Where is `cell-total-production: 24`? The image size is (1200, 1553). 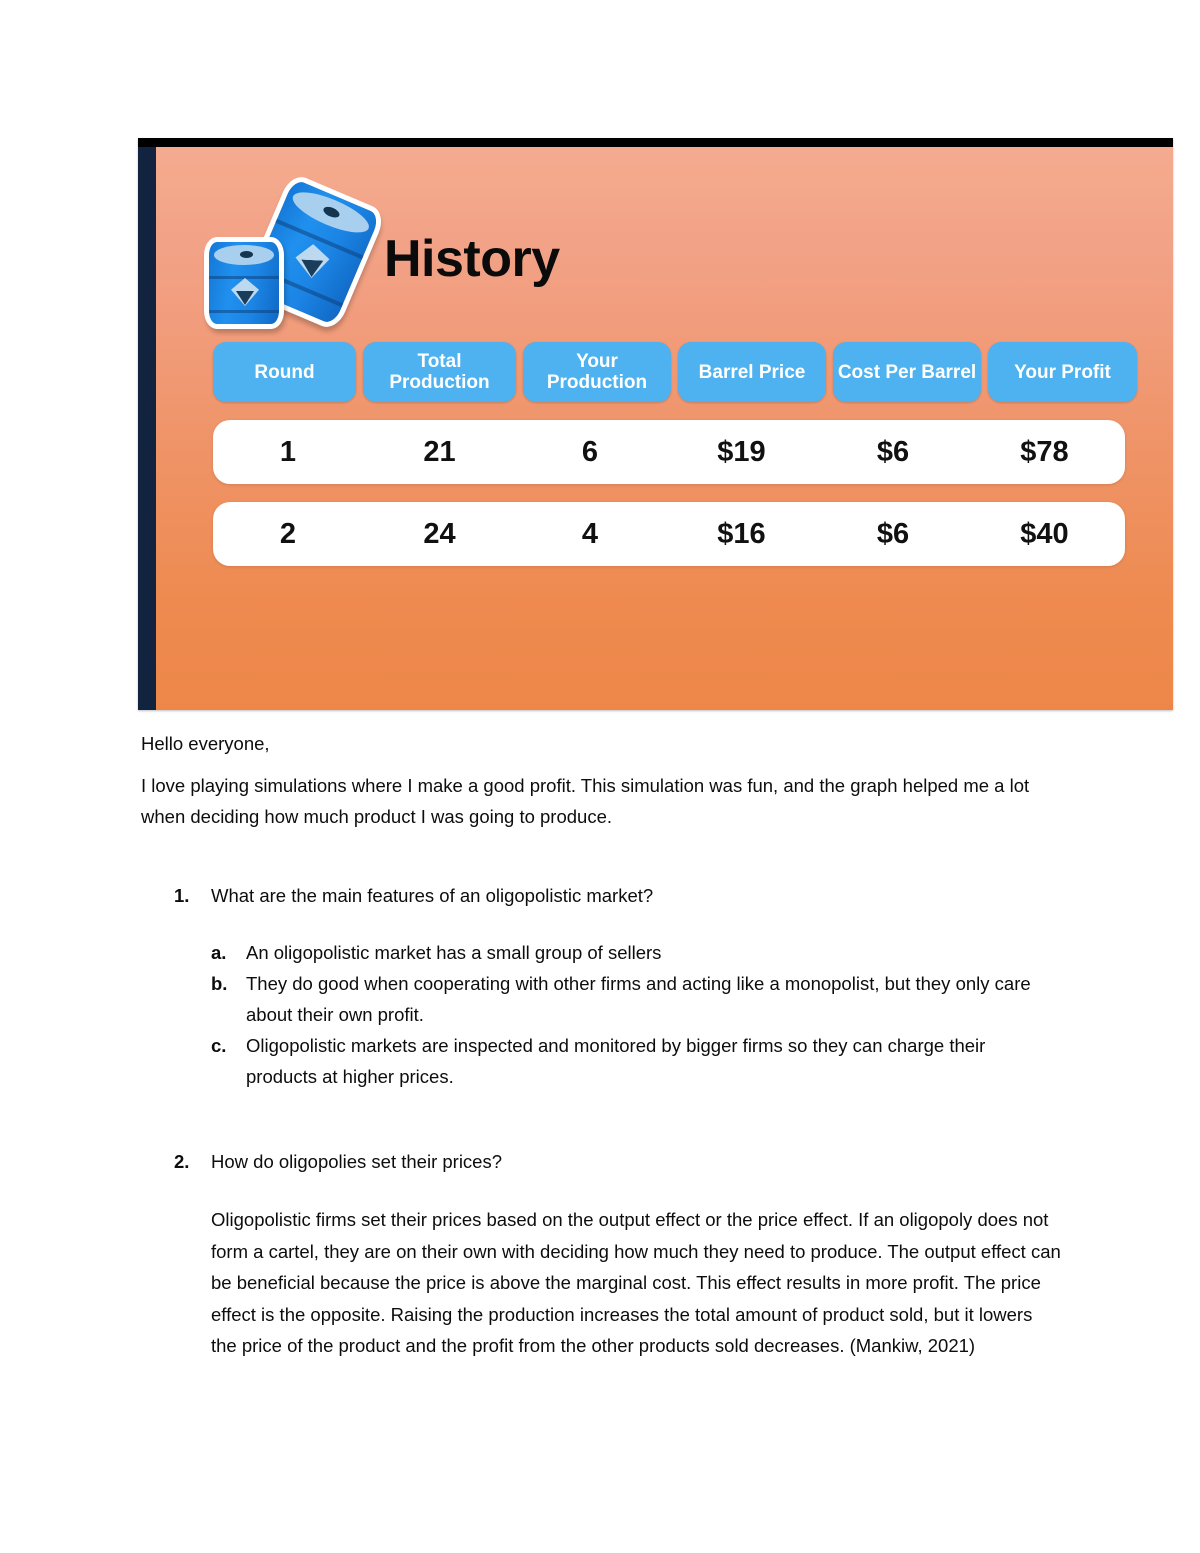 cell-total-production: 24 is located at coordinates (439, 533).